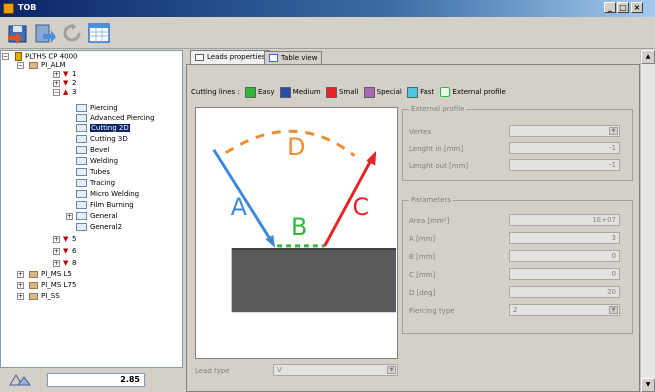 This screenshot has height=392, width=655. I want to click on tab-leads-properties: Leads properties, so click(230, 57).